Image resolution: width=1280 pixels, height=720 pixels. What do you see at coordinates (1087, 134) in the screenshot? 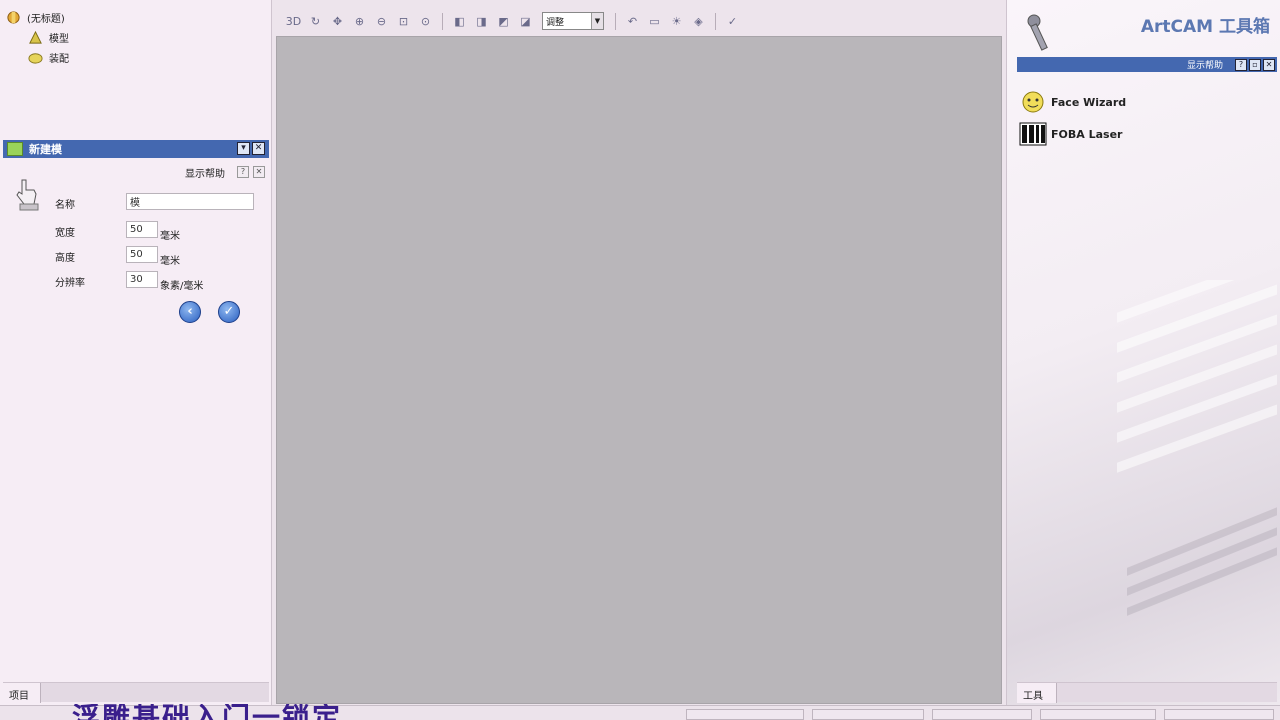
I see `tool-label: FOBA Laser` at bounding box center [1087, 134].